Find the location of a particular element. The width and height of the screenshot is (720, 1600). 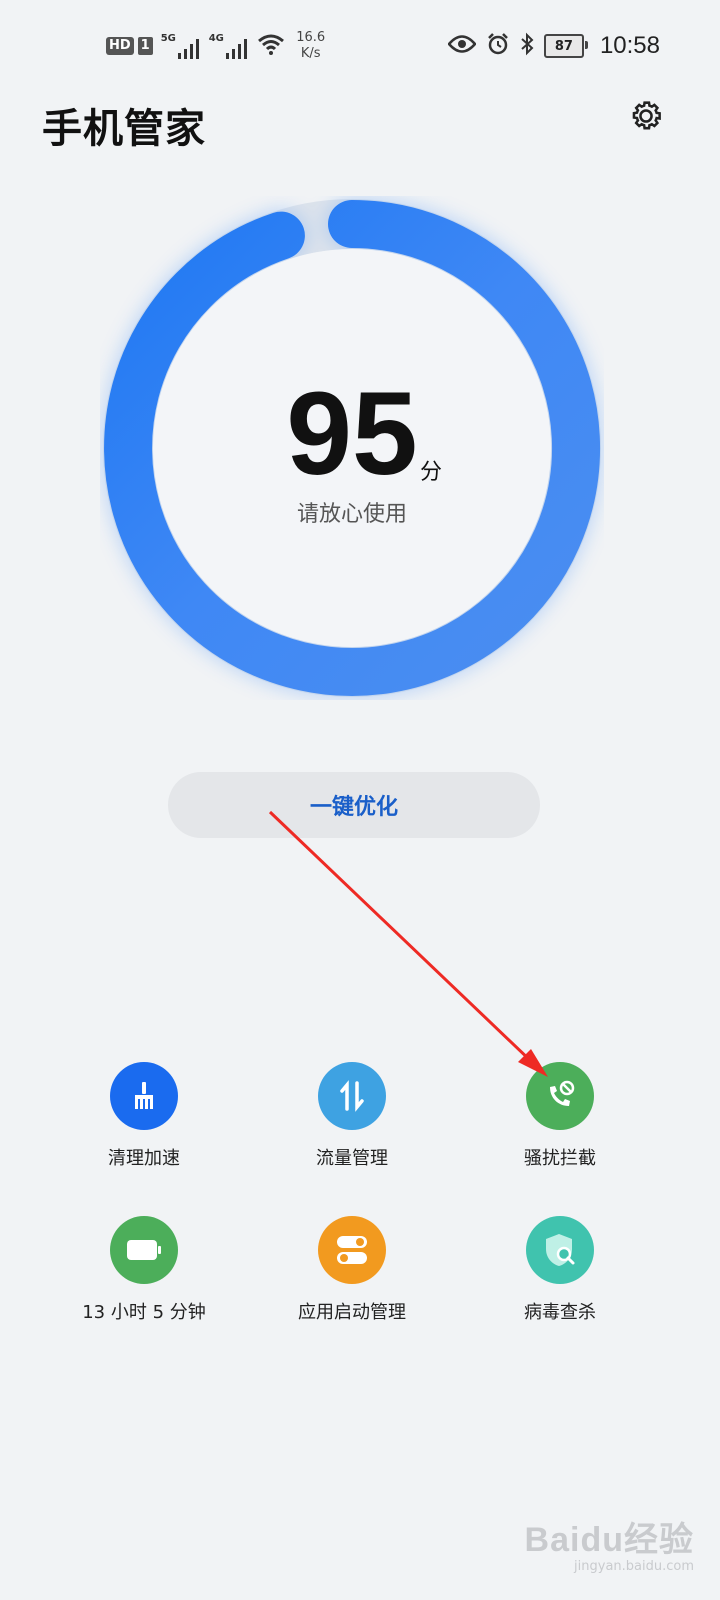

network-speed: 16.6 K/s is located at coordinates (311, 45).